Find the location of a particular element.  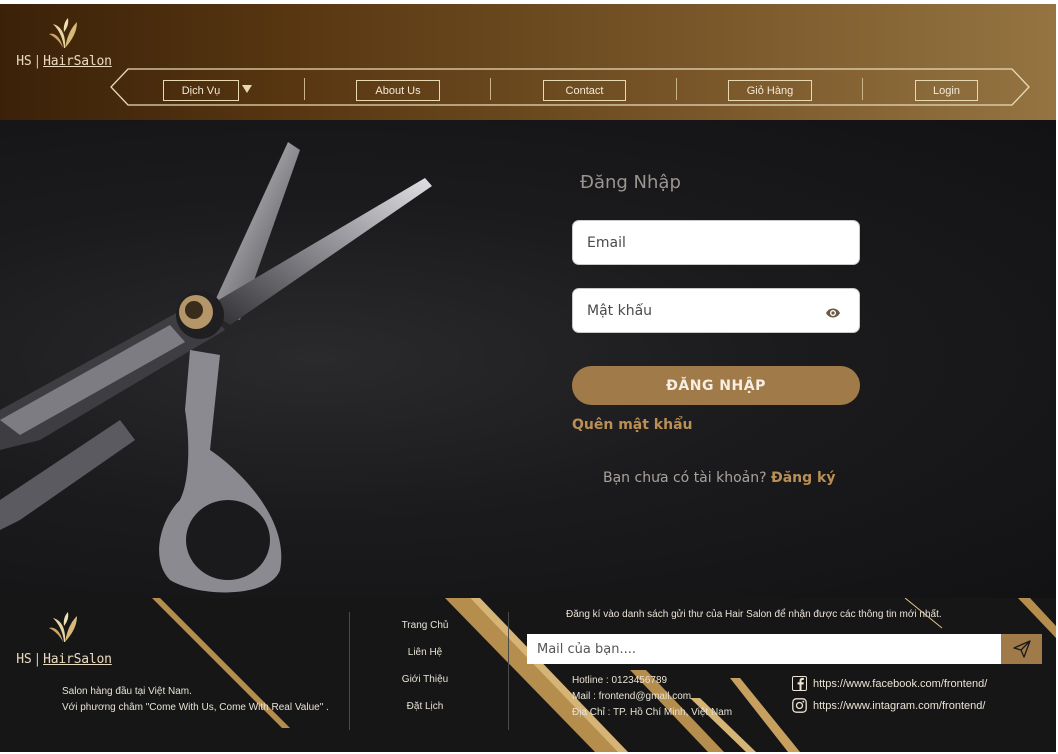

send-icon is located at coordinates (1021, 649).